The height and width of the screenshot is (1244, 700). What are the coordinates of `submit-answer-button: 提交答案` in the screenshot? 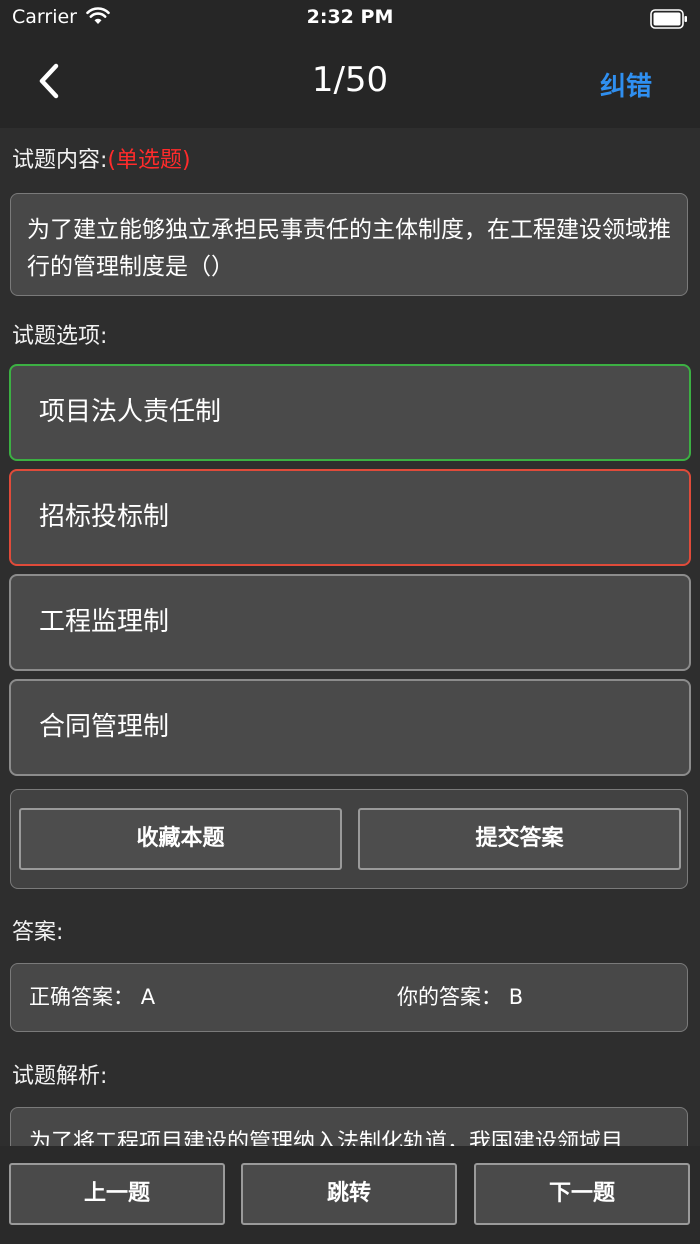 It's located at (519, 839).